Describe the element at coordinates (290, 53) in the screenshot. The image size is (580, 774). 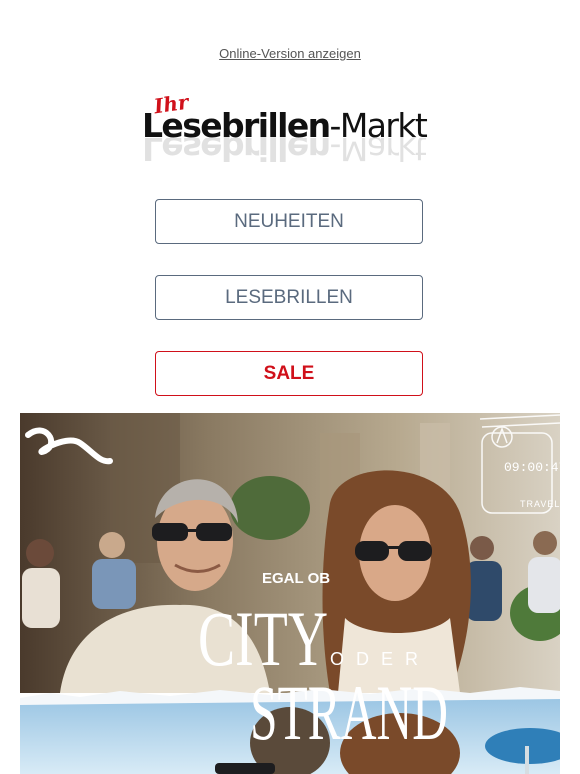
I see `online-version-link: Online-Version anzeigen` at that location.